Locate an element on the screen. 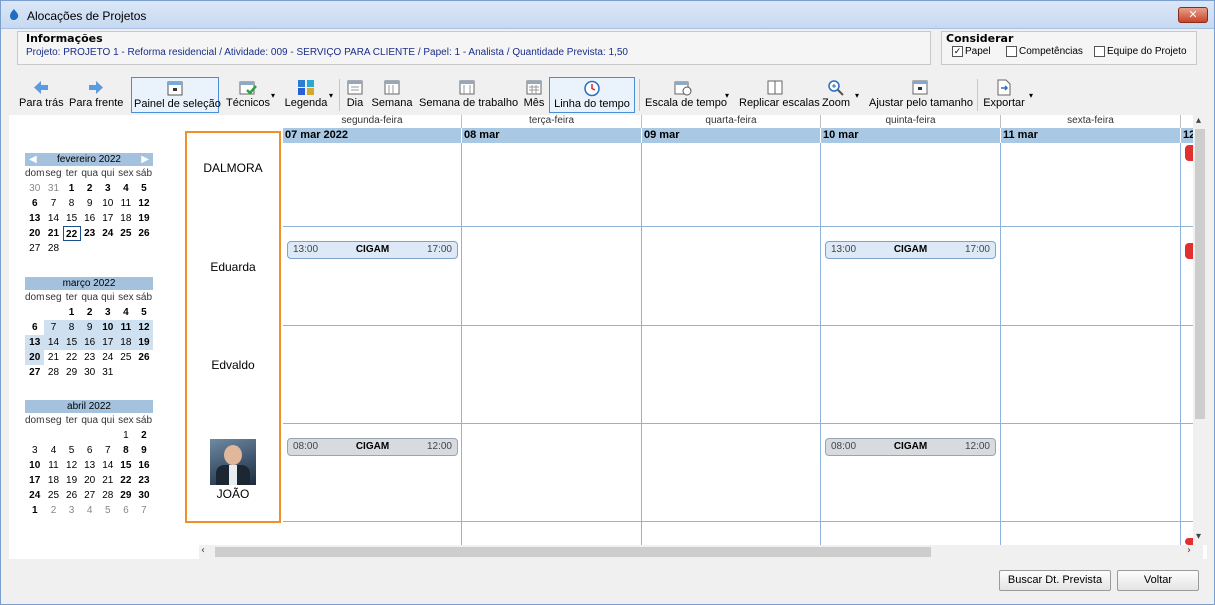  legend-button: Legenda is located at coordinates (306, 95).